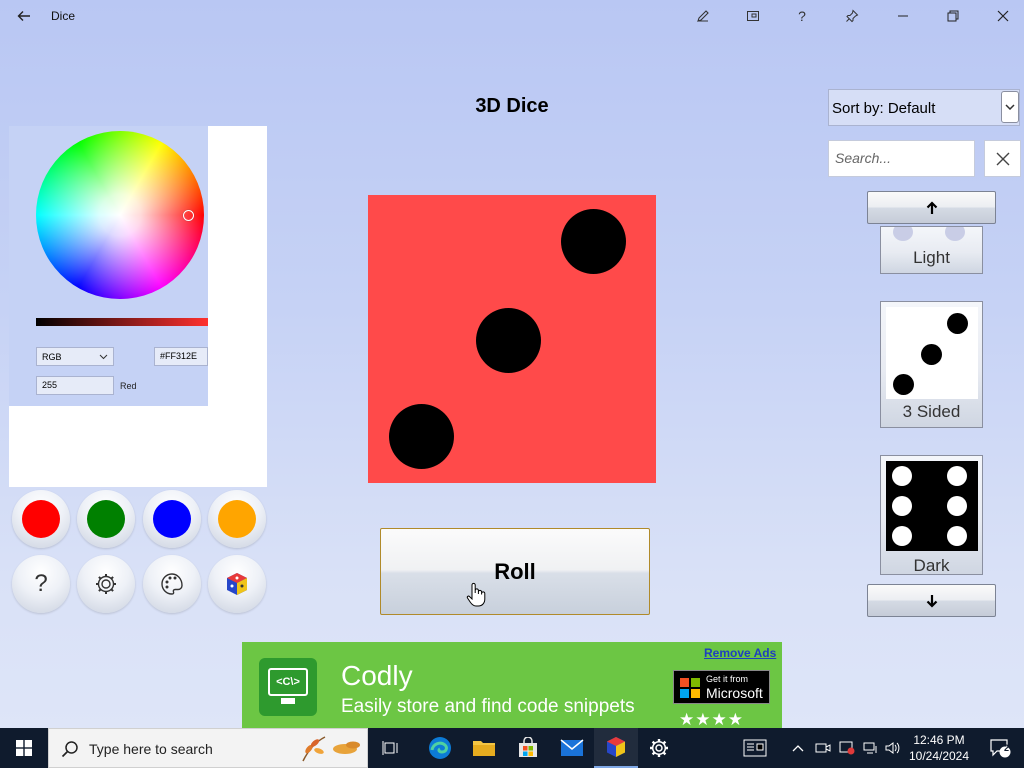 The width and height of the screenshot is (1024, 768). What do you see at coordinates (476, 594) in the screenshot?
I see `hand-cursor-icon` at bounding box center [476, 594].